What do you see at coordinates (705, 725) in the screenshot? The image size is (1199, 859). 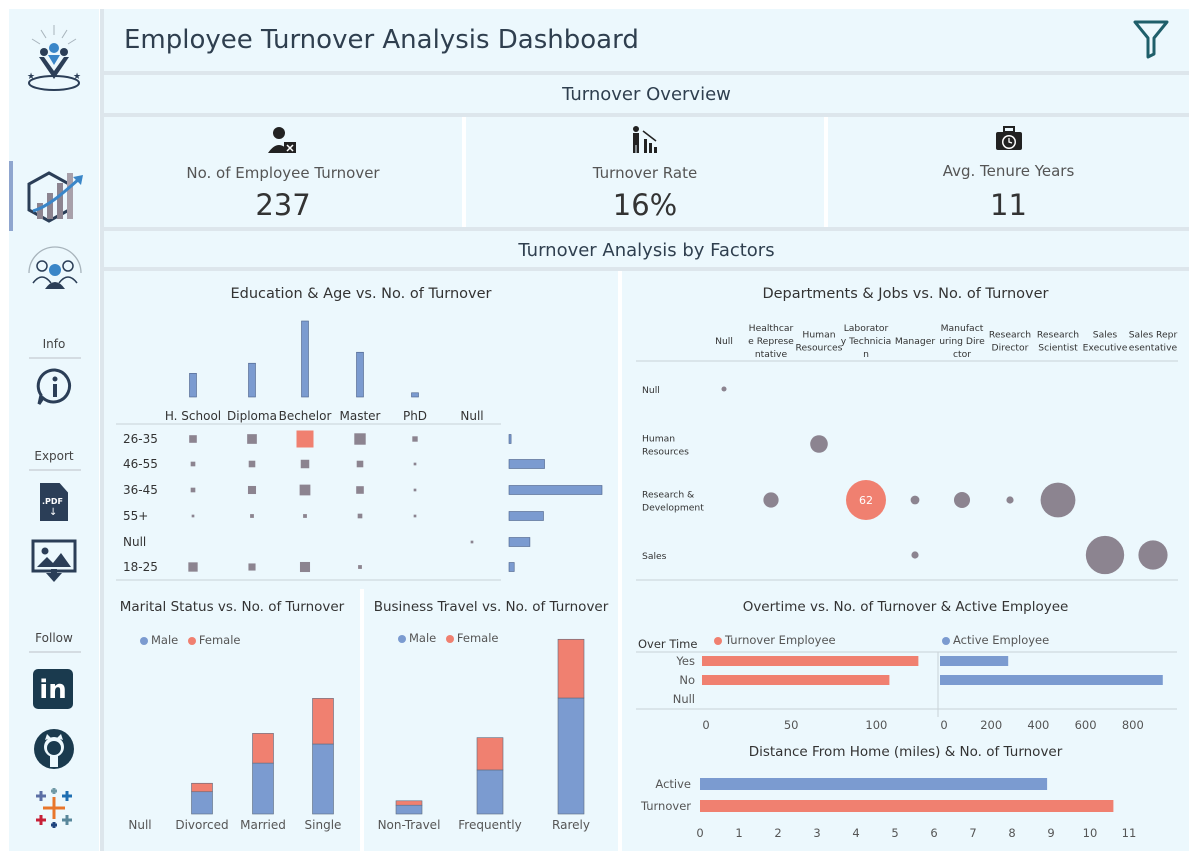 I see `tick-label: 0` at bounding box center [705, 725].